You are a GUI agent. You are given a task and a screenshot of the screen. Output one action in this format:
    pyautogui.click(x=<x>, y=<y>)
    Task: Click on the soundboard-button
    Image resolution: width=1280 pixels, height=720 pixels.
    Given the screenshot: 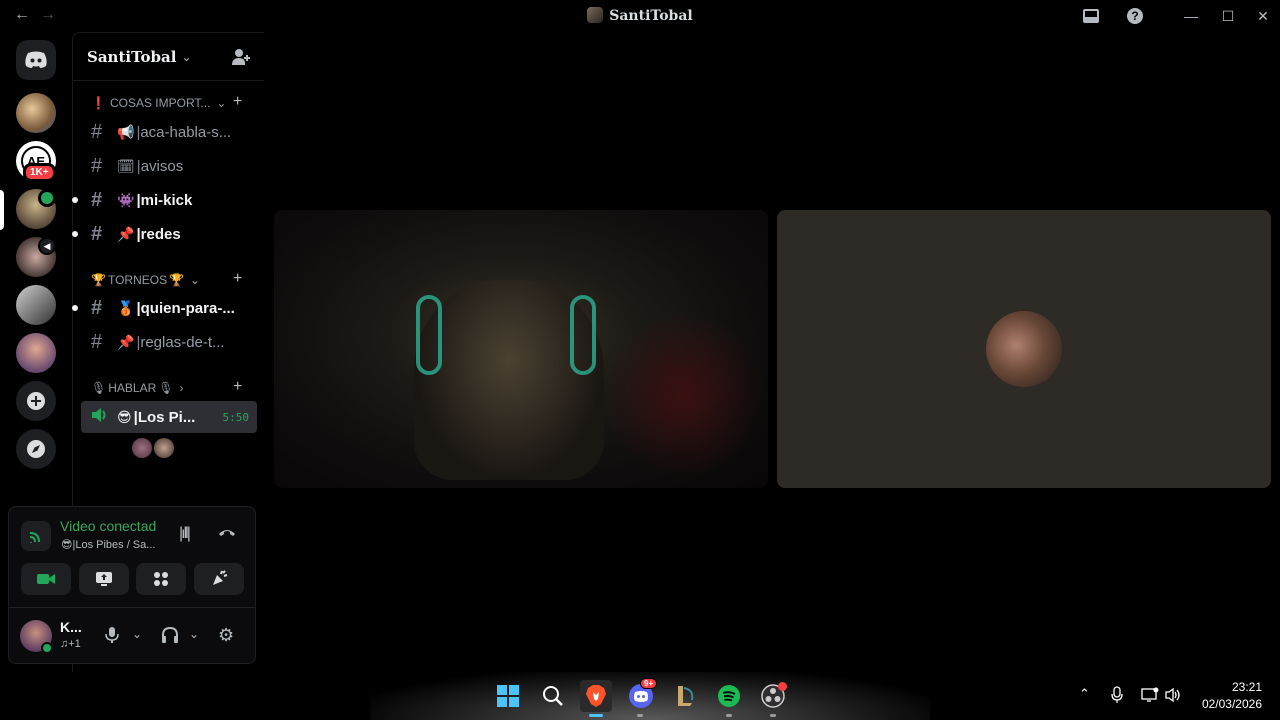 What is the action you would take?
    pyautogui.click(x=219, y=579)
    